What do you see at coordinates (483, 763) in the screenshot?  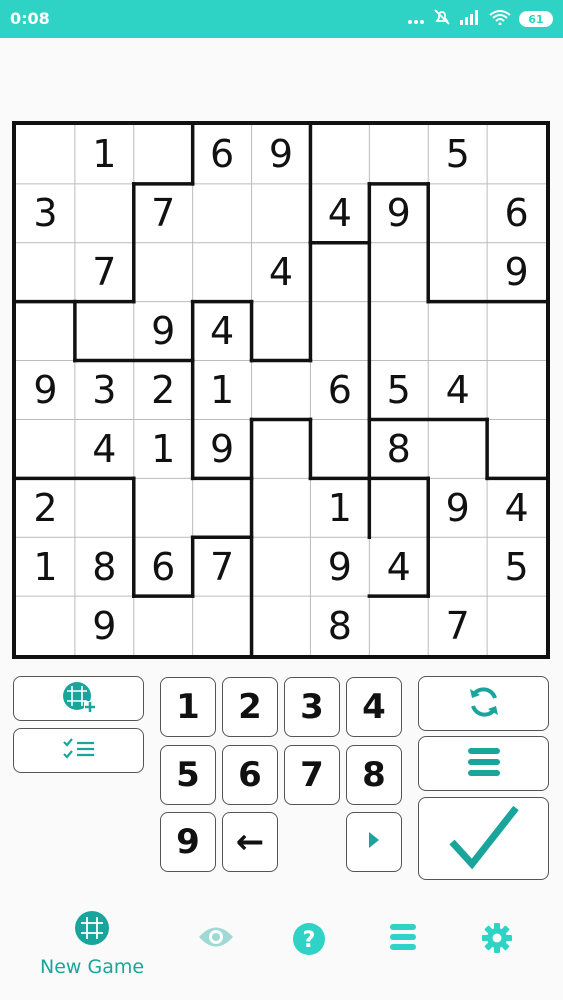 I see `menu-button` at bounding box center [483, 763].